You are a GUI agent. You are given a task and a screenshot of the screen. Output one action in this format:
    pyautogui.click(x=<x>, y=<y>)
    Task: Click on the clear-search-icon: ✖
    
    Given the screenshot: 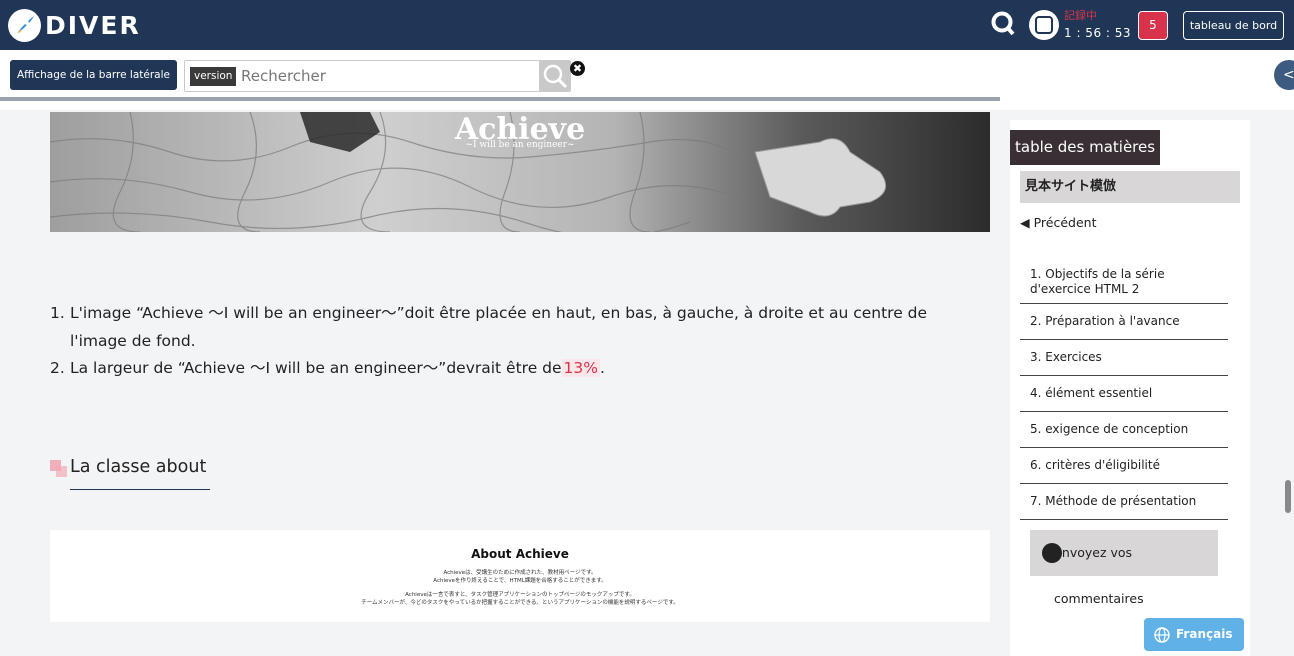 What is the action you would take?
    pyautogui.click(x=577, y=68)
    